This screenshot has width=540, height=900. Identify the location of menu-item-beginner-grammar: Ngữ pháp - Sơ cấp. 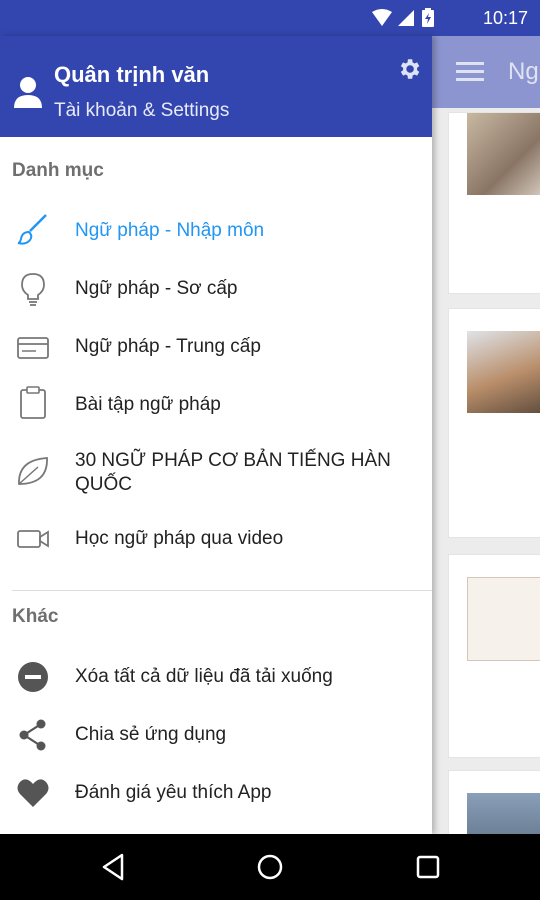
(216, 289).